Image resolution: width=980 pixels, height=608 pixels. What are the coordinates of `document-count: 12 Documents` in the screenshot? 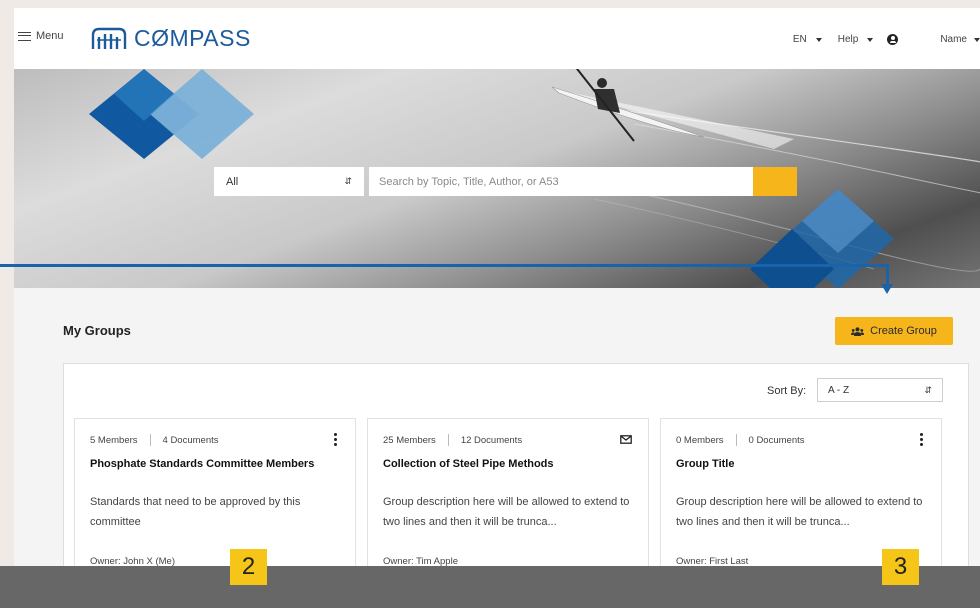 It's located at (491, 440).